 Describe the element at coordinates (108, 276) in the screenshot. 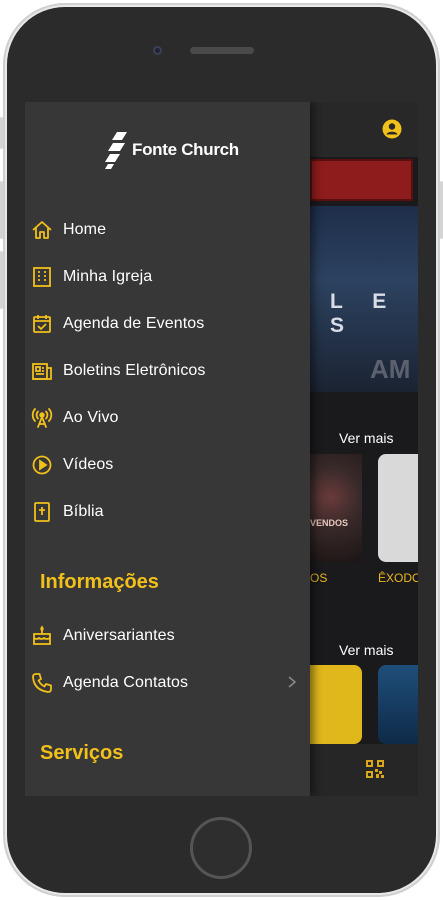

I see `menu-item-label: Minha Igreja` at that location.